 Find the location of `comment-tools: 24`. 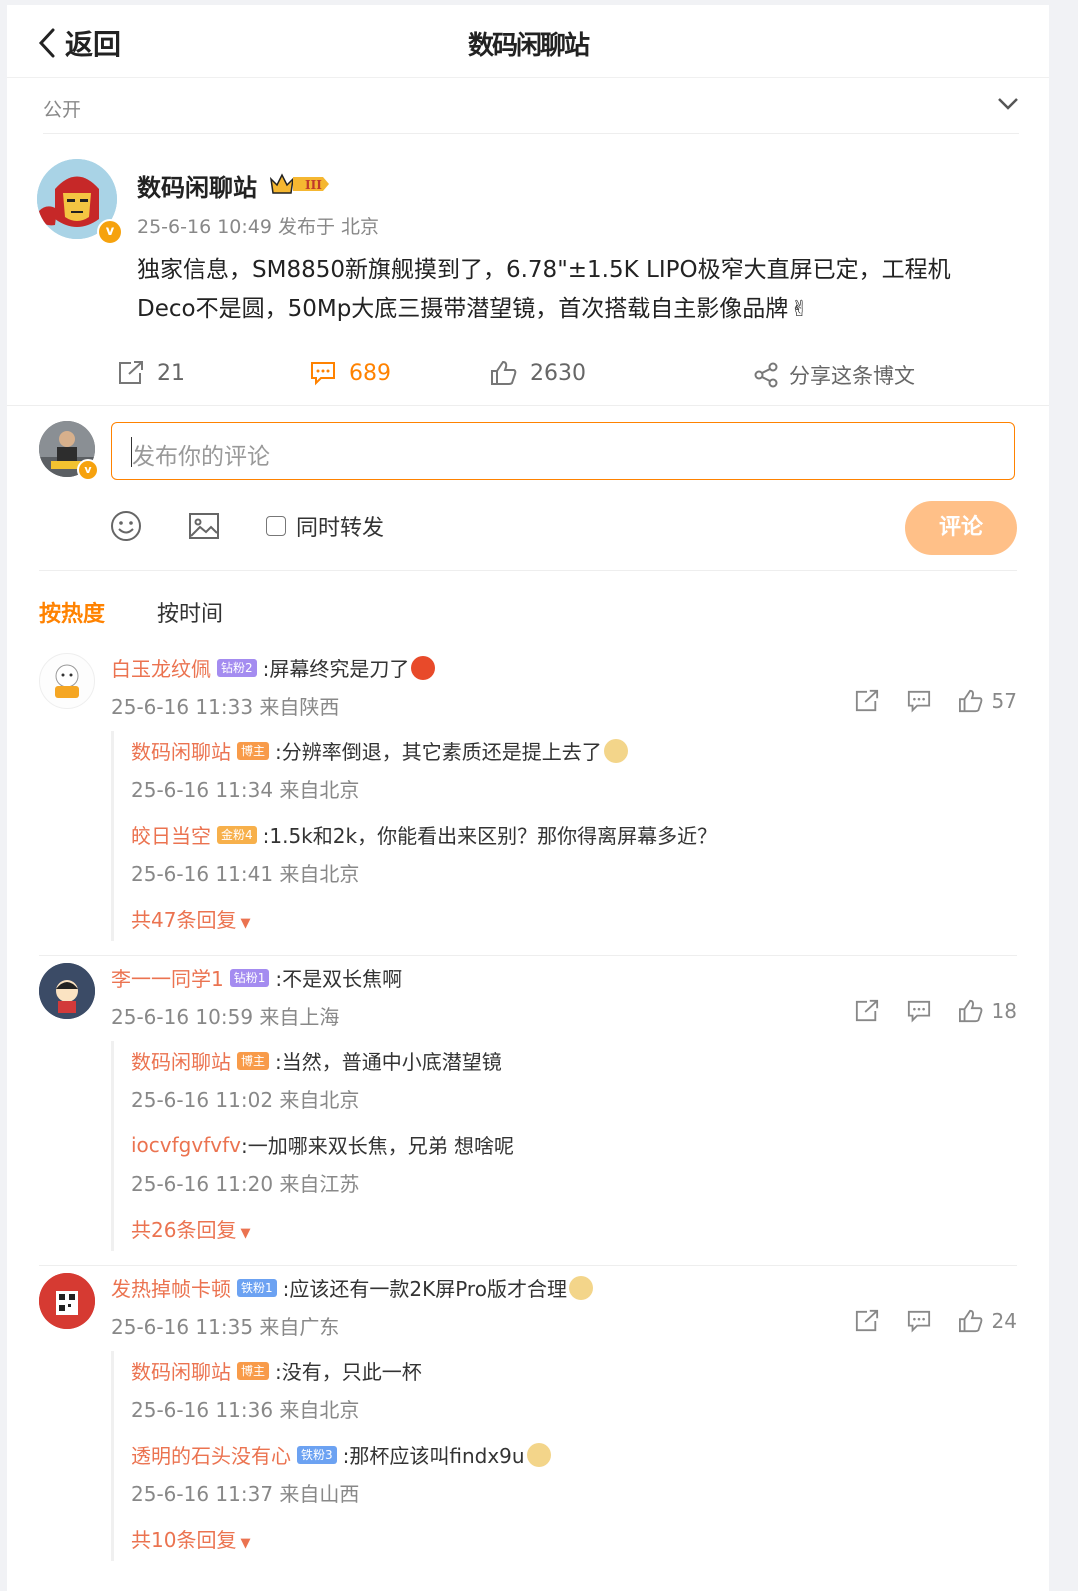

comment-tools: 24 is located at coordinates (922, 1321).